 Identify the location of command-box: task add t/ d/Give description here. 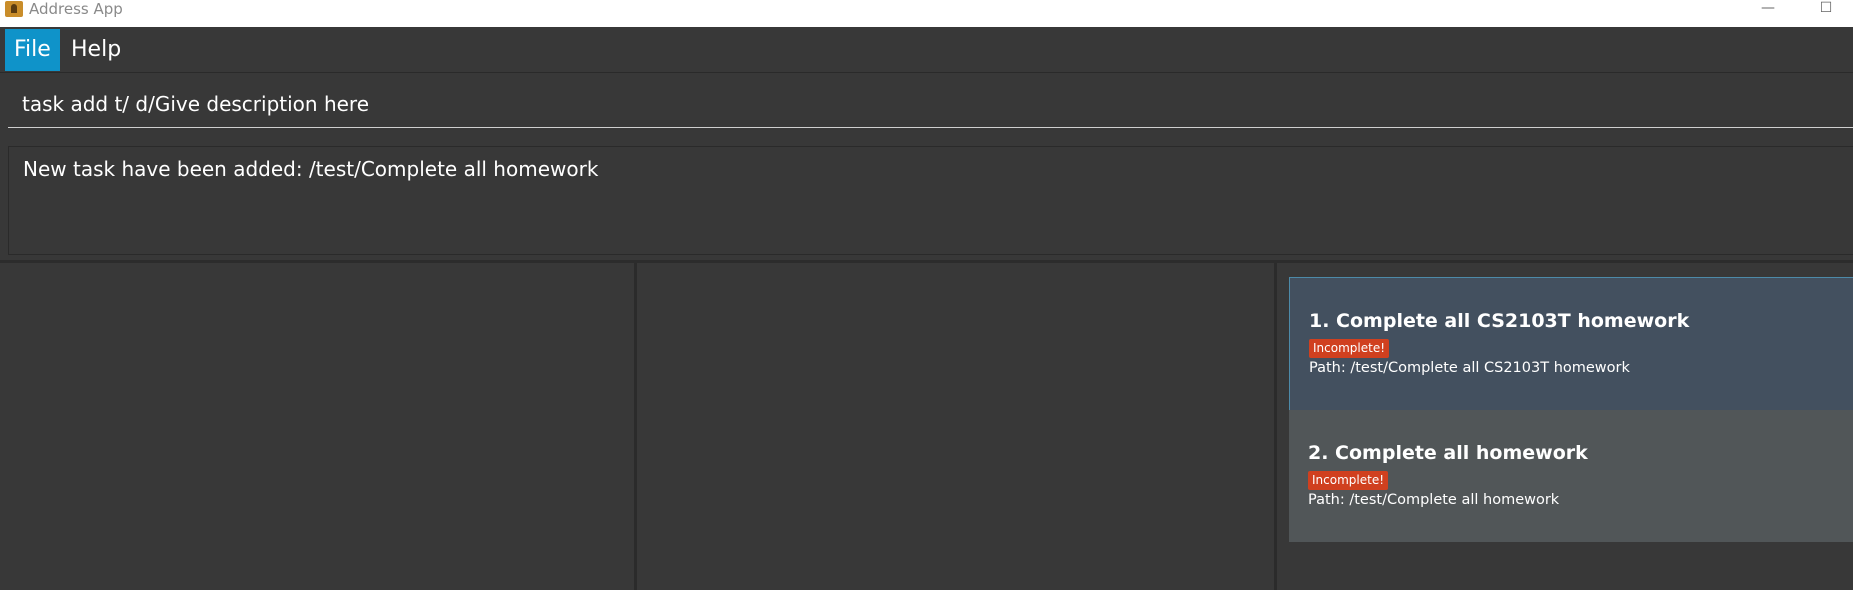
(930, 104).